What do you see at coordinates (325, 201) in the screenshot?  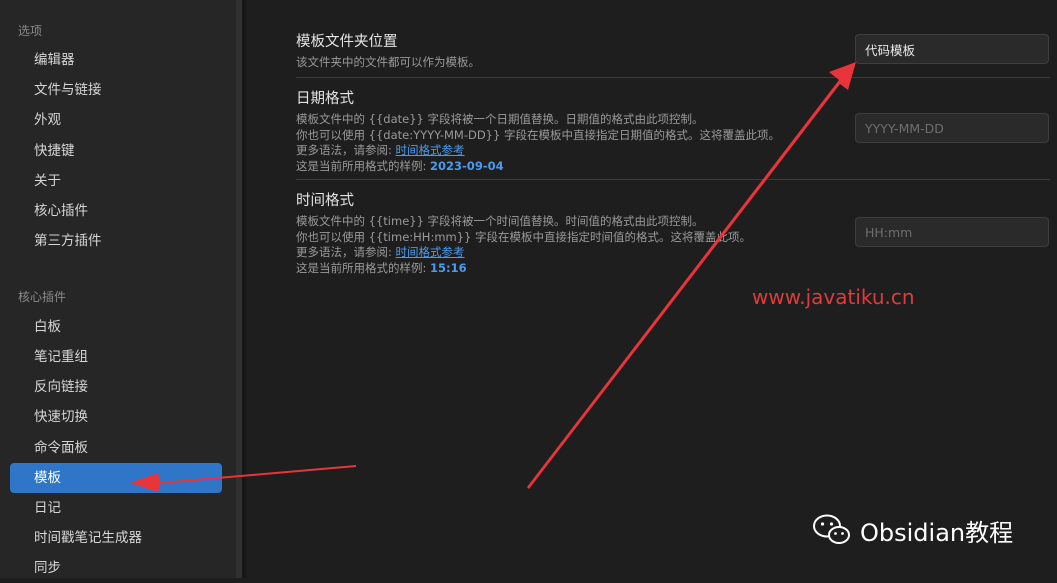 I see `setting-name: 时间格式` at bounding box center [325, 201].